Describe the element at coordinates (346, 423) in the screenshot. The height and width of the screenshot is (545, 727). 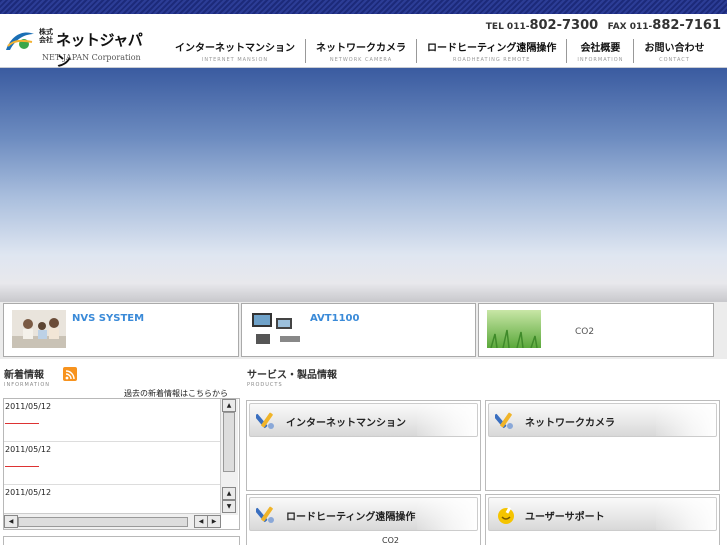
I see `card-label: インターネットマンション` at that location.